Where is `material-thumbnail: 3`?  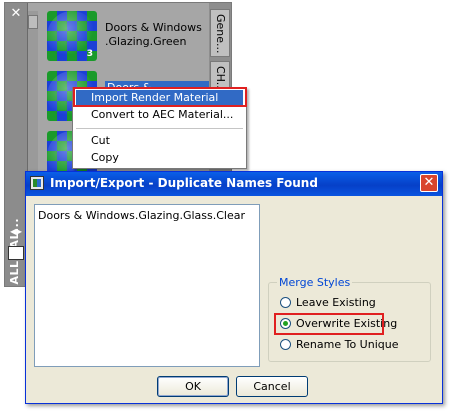 material-thumbnail: 3 is located at coordinates (72, 36).